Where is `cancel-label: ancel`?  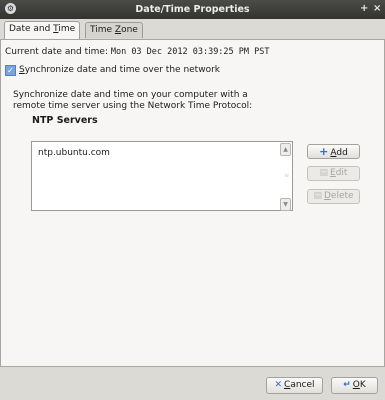 cancel-label: ancel is located at coordinates (302, 385).